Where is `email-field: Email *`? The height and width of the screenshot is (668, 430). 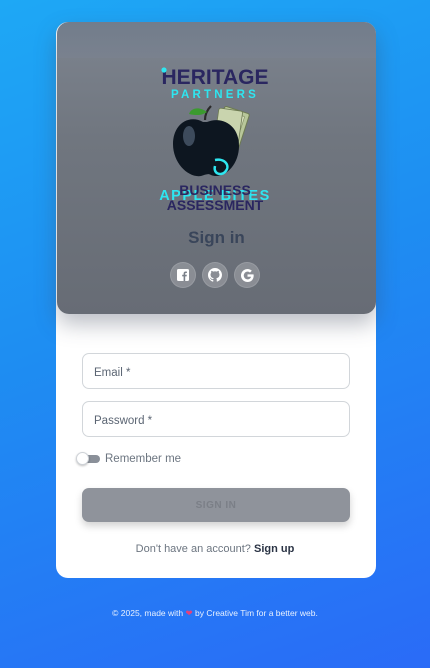 email-field: Email * is located at coordinates (216, 371).